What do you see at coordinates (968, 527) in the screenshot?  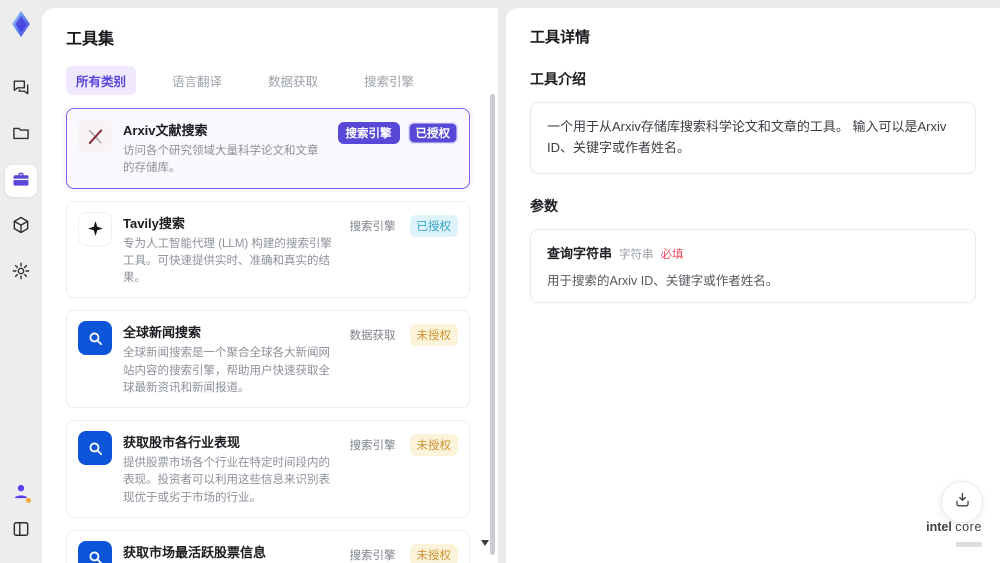 I see `core-brand-text: core` at bounding box center [968, 527].